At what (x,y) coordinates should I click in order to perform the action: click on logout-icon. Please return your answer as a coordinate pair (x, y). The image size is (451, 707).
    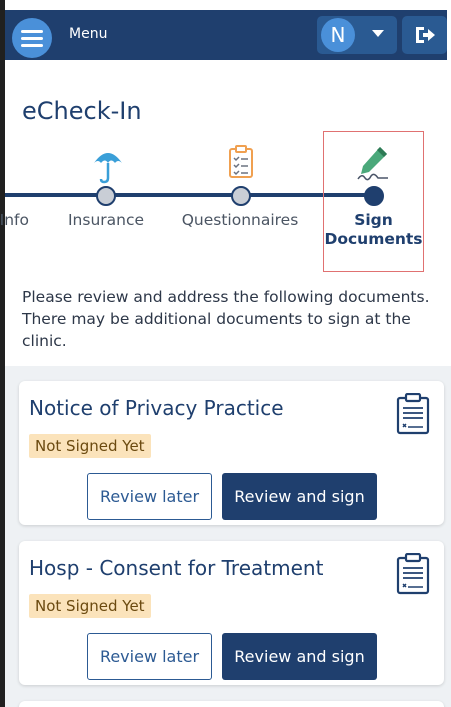
    Looking at the image, I should click on (425, 35).